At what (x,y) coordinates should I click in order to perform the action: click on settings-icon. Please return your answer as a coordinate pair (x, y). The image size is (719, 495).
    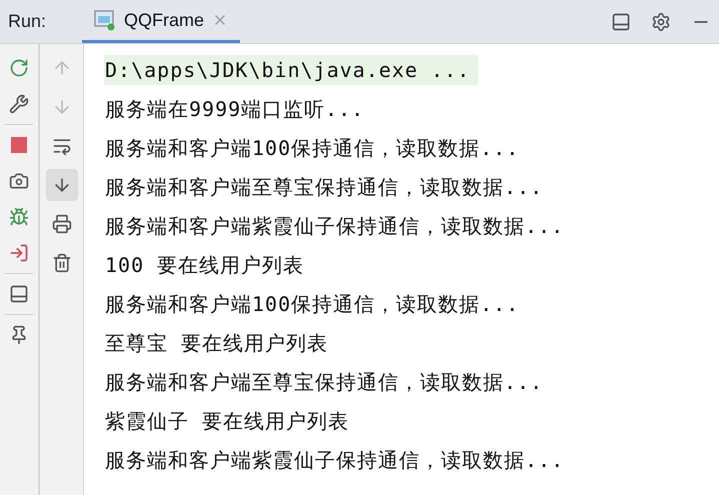
    Looking at the image, I should click on (661, 22).